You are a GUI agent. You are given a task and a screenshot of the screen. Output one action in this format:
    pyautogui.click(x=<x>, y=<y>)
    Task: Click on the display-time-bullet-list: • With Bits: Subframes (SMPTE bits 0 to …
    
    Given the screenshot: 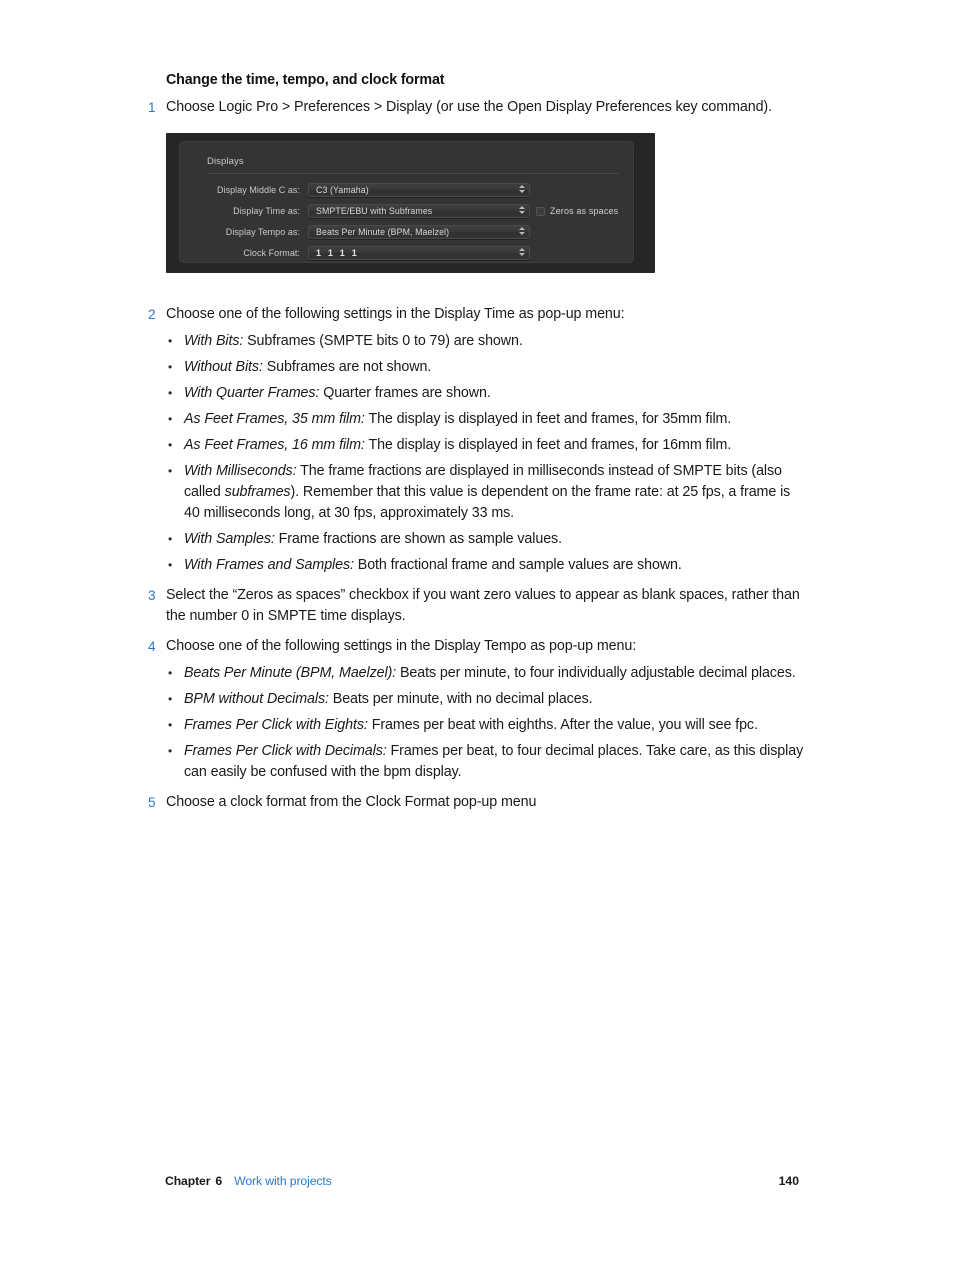 What is the action you would take?
    pyautogui.click(x=478, y=453)
    